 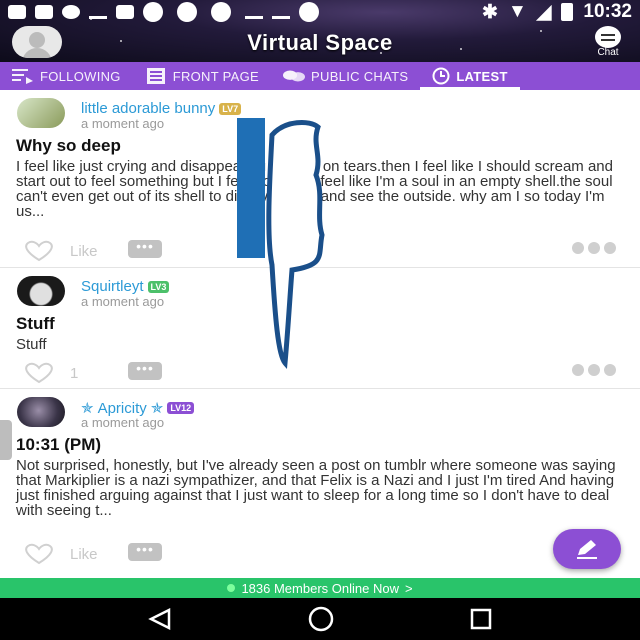 I want to click on recents-icon, so click(x=481, y=619).